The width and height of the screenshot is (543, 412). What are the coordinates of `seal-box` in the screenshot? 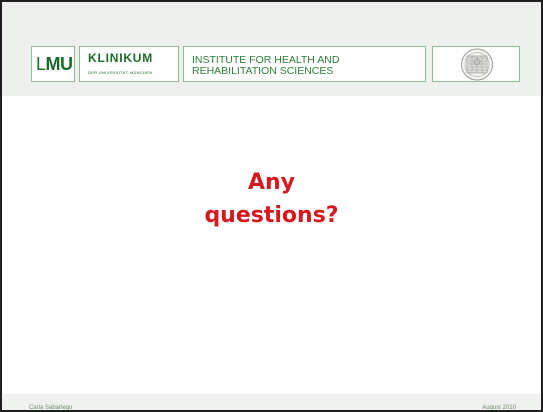 It's located at (476, 64).